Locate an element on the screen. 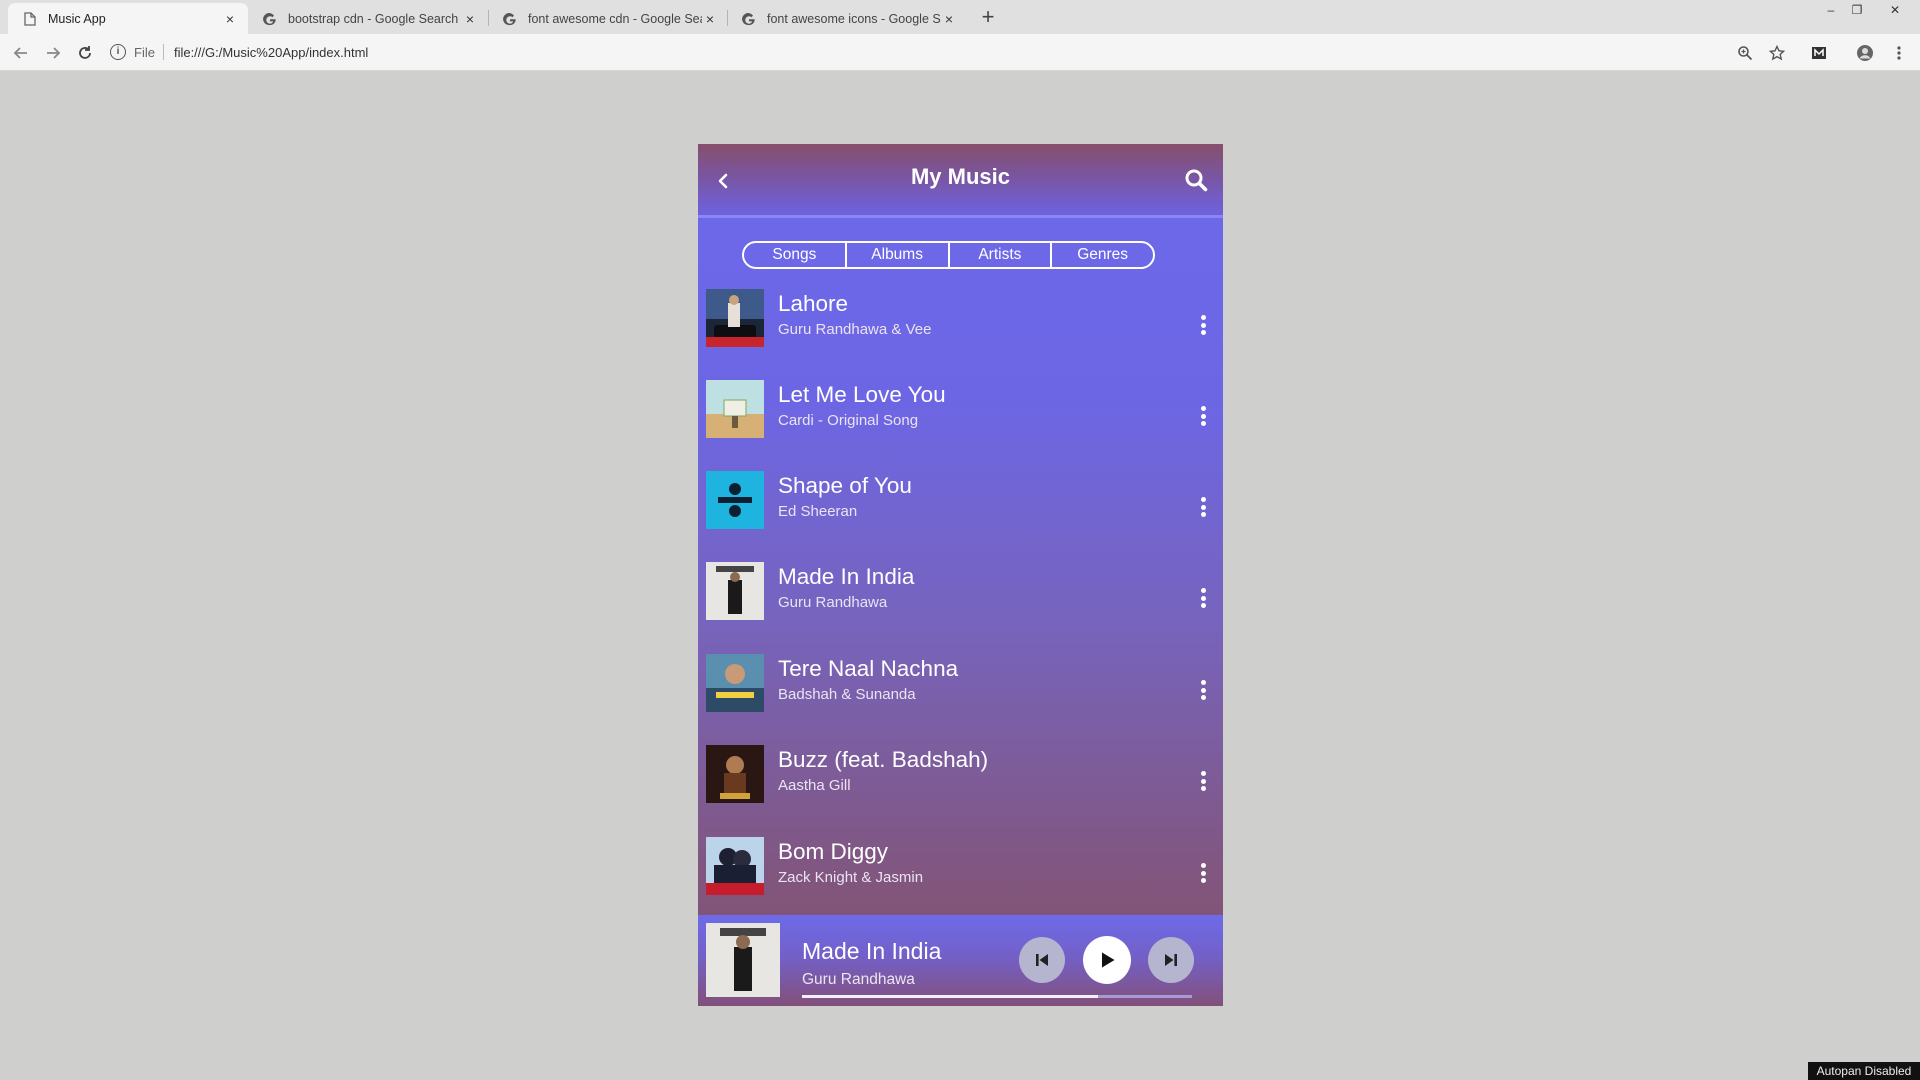 This screenshot has height=1080, width=1920. address-url: file:///G:/Music%20App/index.html is located at coordinates (271, 52).